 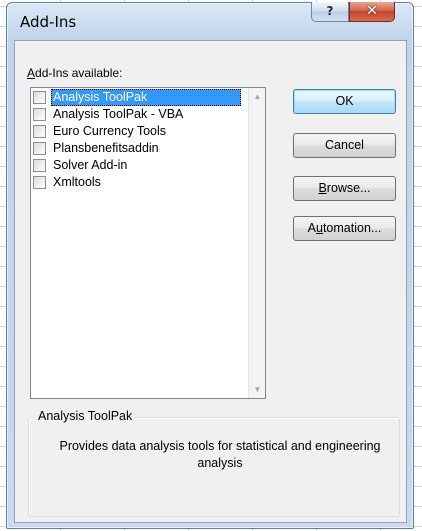 I want to click on list-item: Euro Currency Tools, so click(x=139, y=131).